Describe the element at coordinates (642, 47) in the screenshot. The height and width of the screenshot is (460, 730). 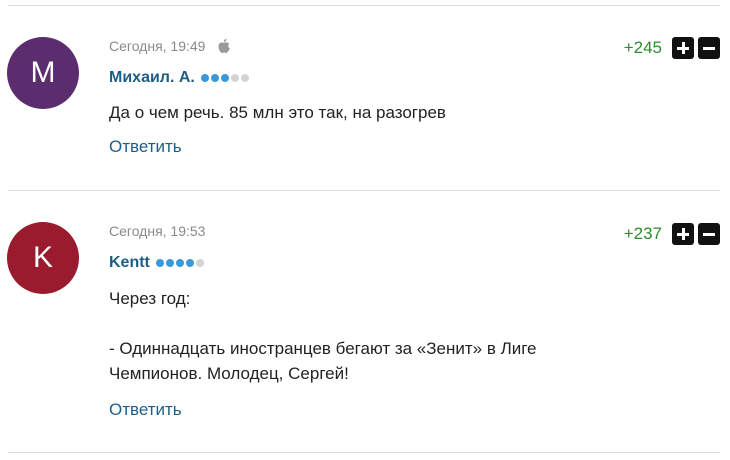
I see `comment-score: +245` at that location.